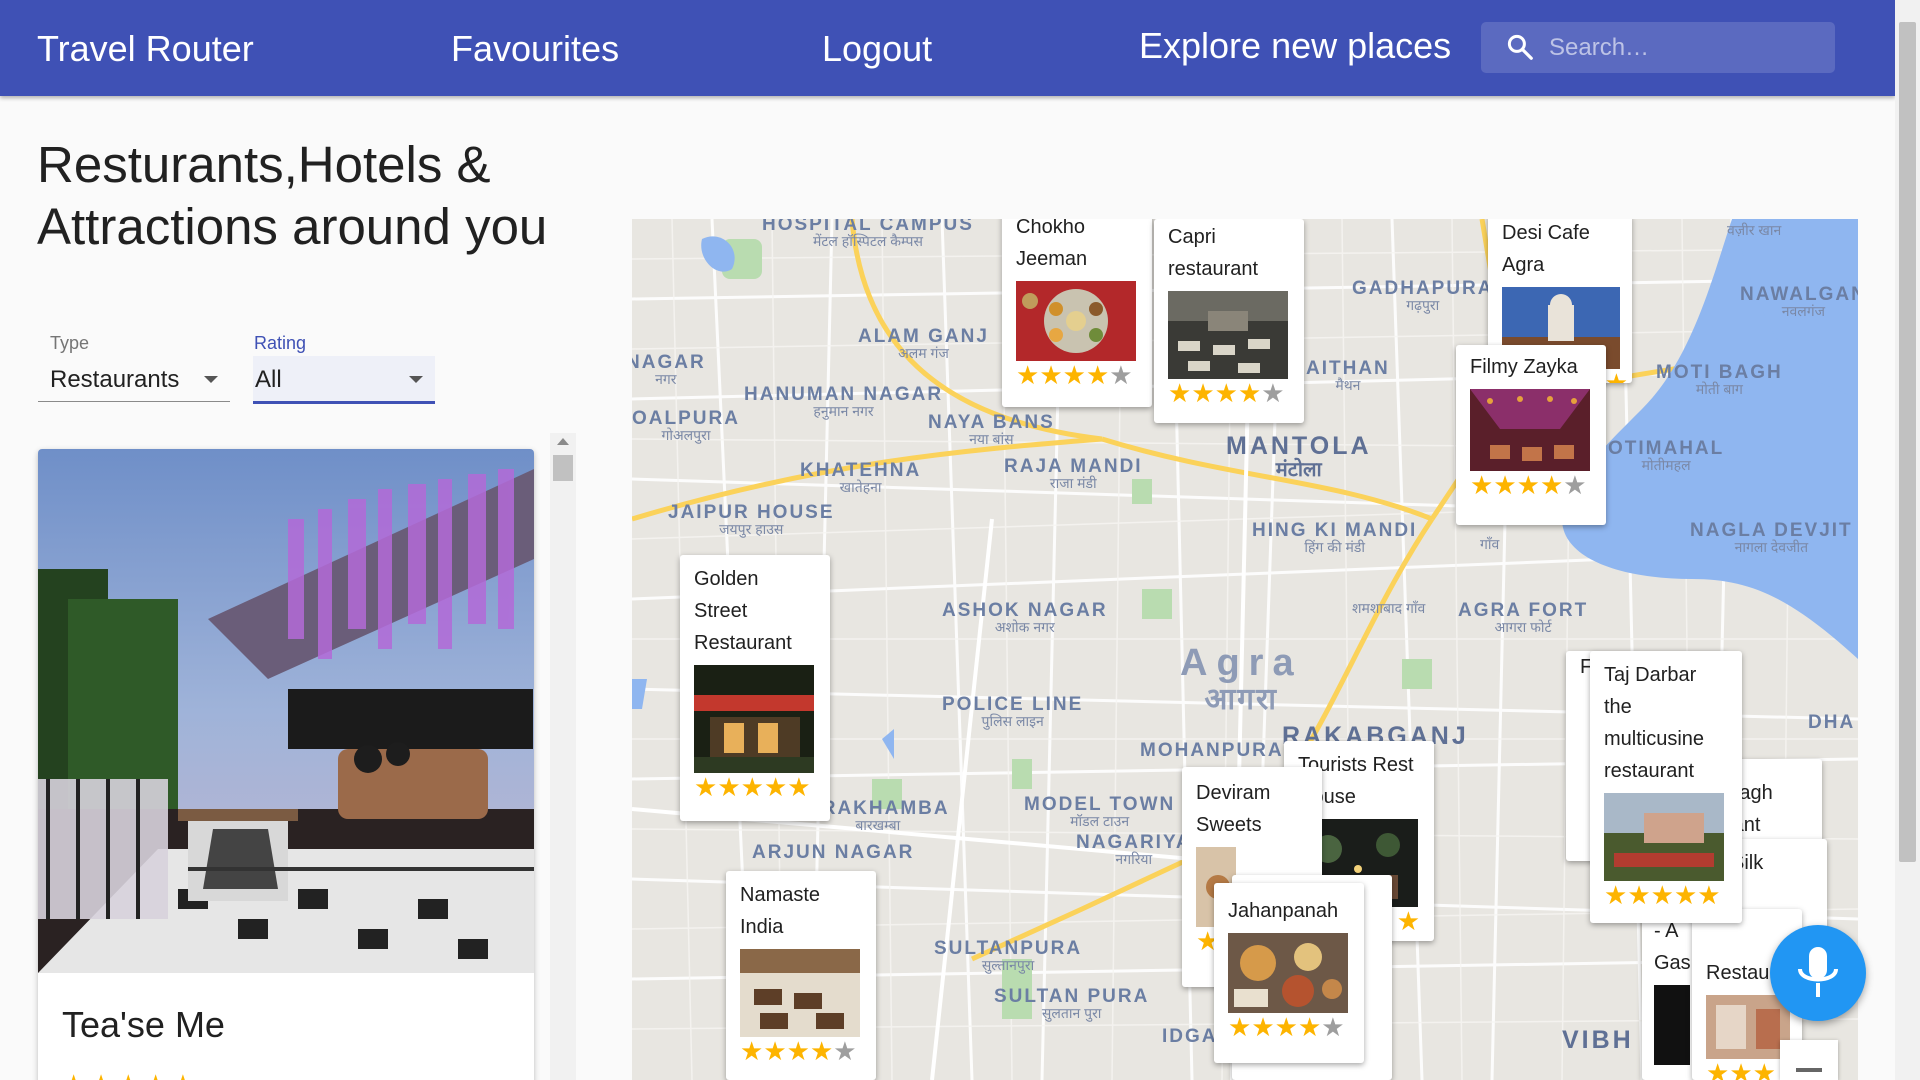  I want to click on map-label-mohanpura: MOHANPURA, so click(1212, 750).